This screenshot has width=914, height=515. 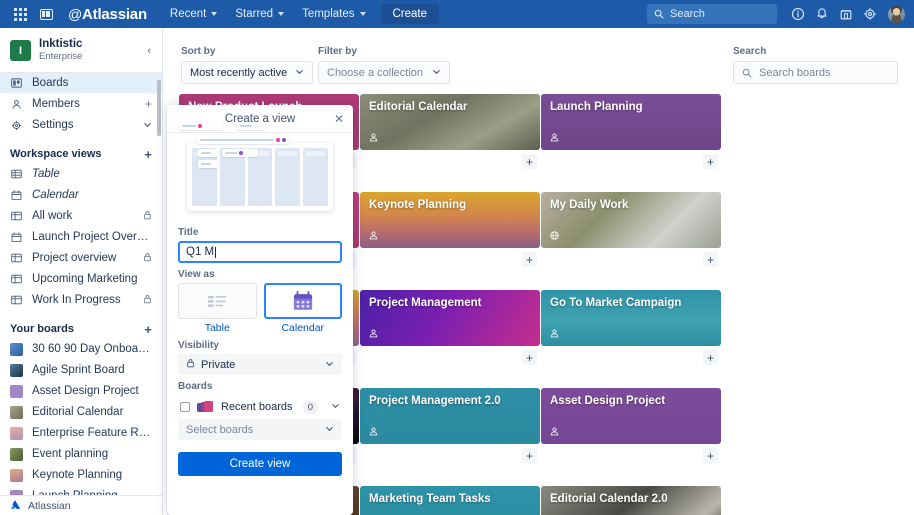 I want to click on expand-settings-button, so click(x=147, y=125).